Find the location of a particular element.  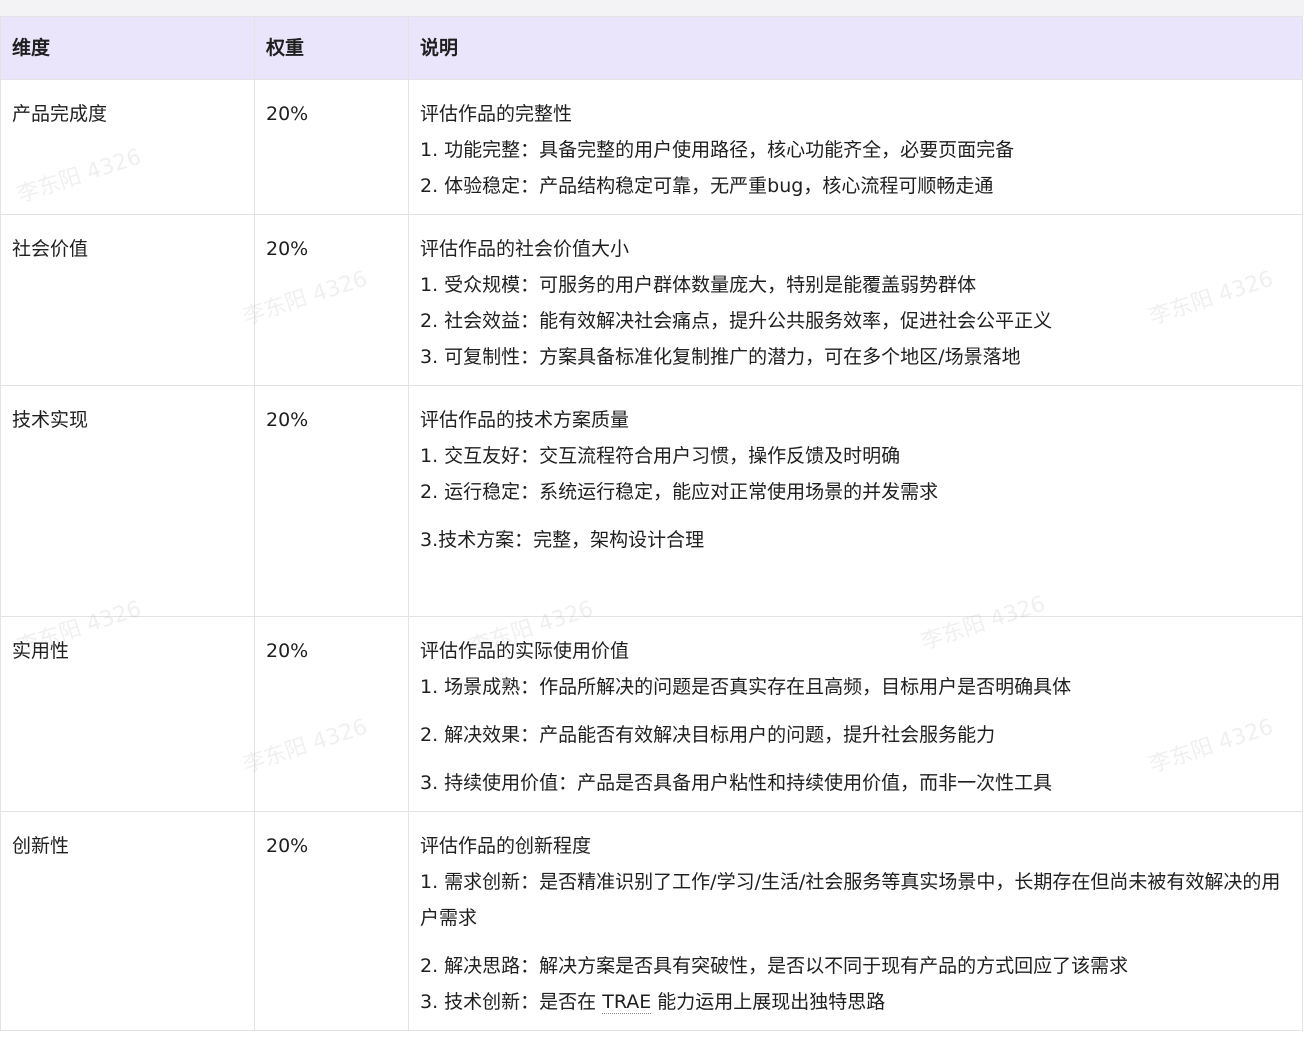

description-line: 评估作品的技术方案质量 is located at coordinates (525, 420).